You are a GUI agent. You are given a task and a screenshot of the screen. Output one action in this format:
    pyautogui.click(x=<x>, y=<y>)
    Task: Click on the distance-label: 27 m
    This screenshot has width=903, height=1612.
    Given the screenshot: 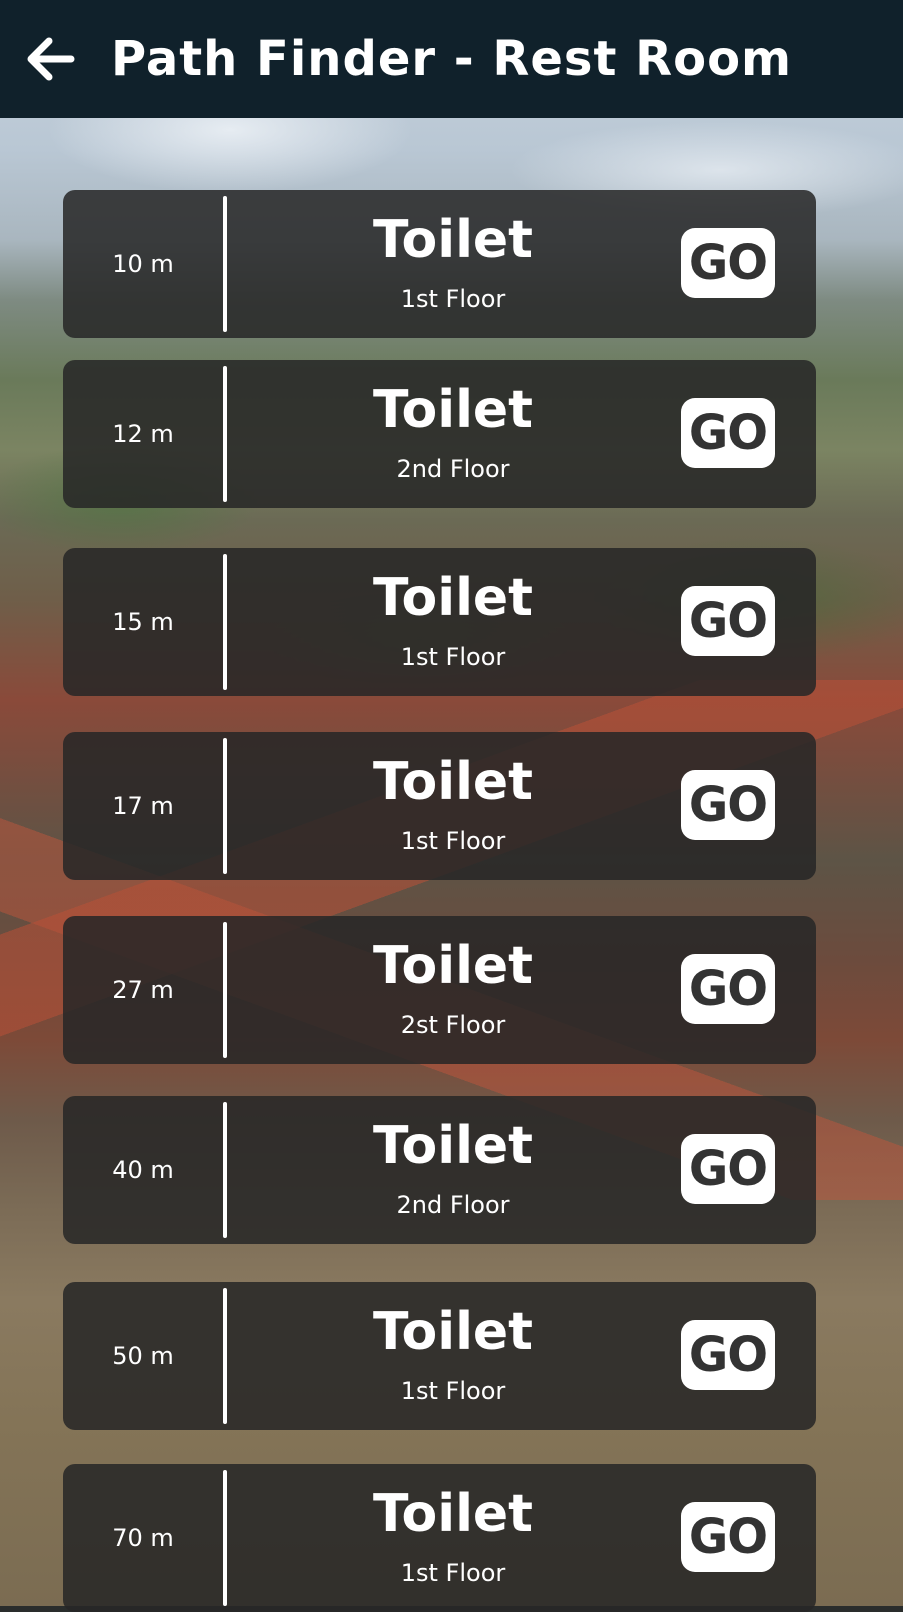 What is the action you would take?
    pyautogui.click(x=143, y=990)
    